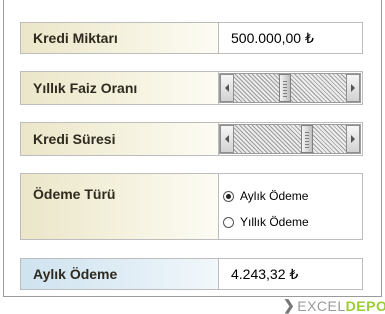 This screenshot has height=314, width=385. What do you see at coordinates (381, 148) in the screenshot?
I see `sheet-border-right` at bounding box center [381, 148].